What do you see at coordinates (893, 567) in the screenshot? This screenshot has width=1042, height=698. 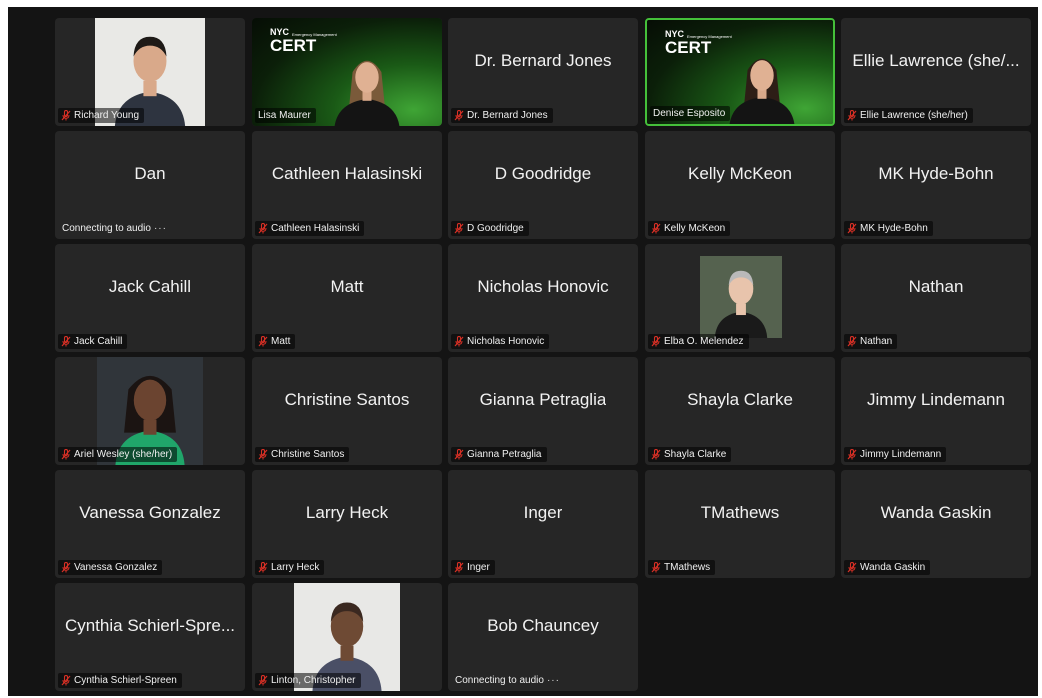 I see `participant-label-text: Wanda Gaskin` at bounding box center [893, 567].